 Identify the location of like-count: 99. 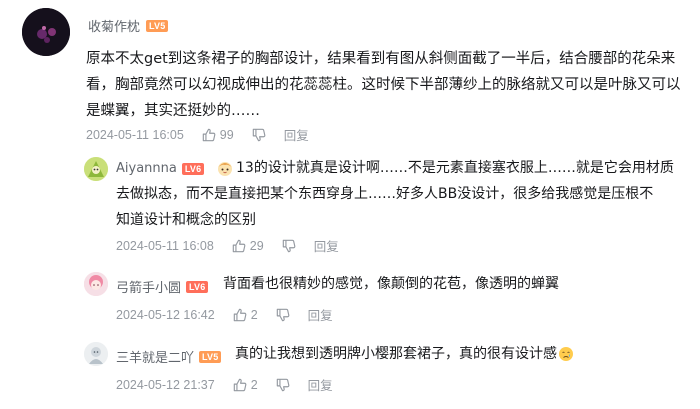
(226, 134).